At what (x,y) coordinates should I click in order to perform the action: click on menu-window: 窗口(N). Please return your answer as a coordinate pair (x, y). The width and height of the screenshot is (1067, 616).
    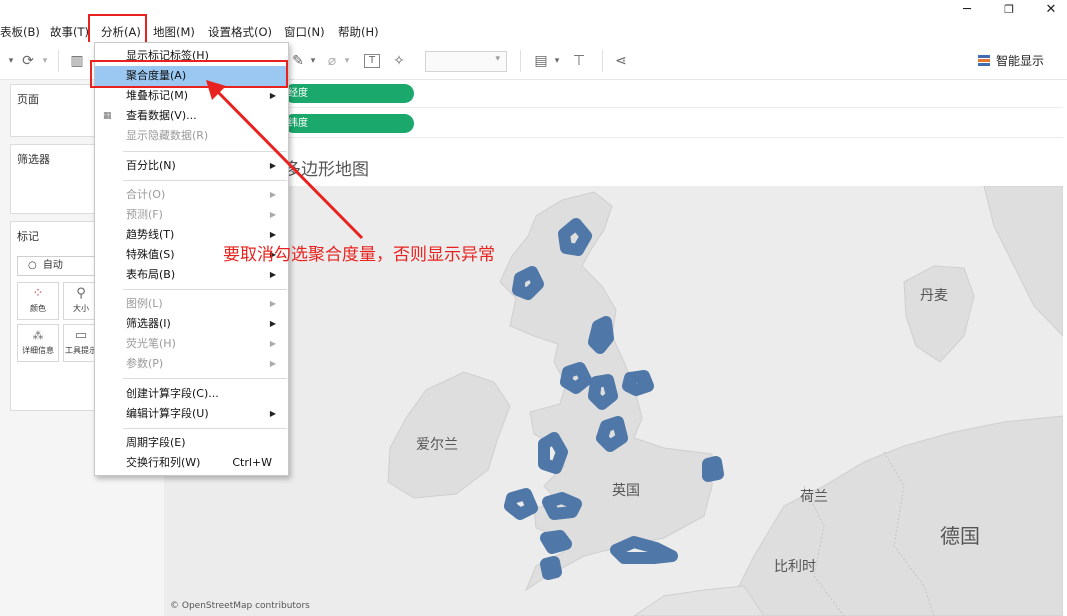
    Looking at the image, I should click on (304, 32).